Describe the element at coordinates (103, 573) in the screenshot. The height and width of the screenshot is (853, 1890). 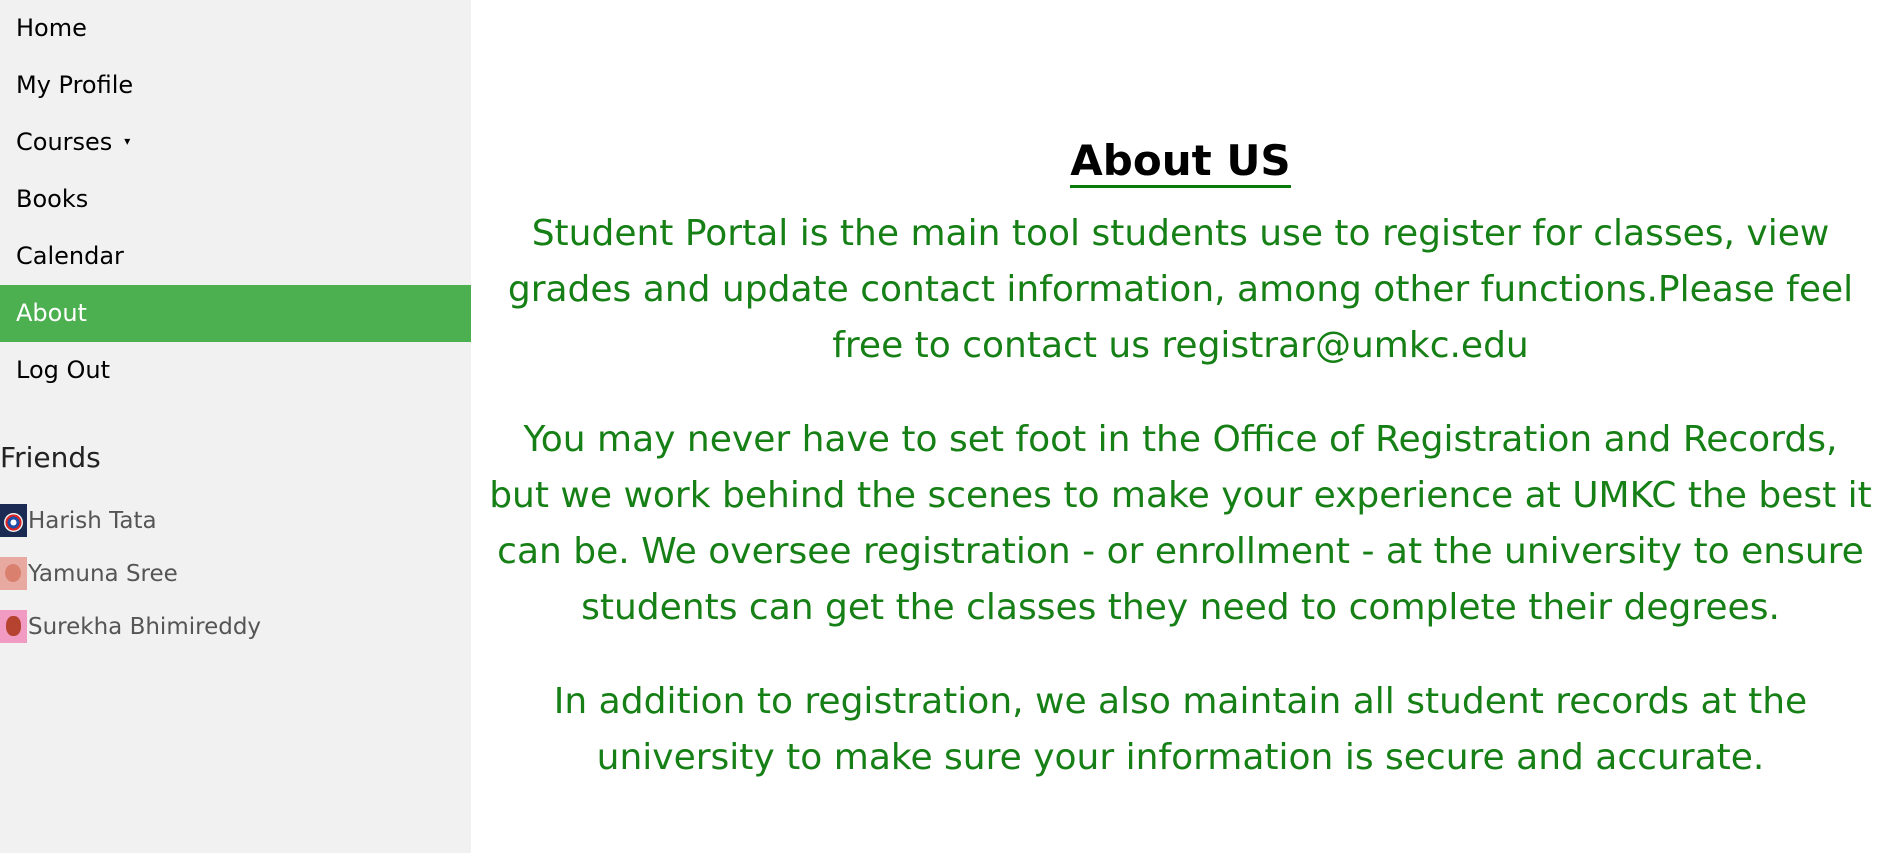
I see `friend-name: Yamuna Sree` at that location.